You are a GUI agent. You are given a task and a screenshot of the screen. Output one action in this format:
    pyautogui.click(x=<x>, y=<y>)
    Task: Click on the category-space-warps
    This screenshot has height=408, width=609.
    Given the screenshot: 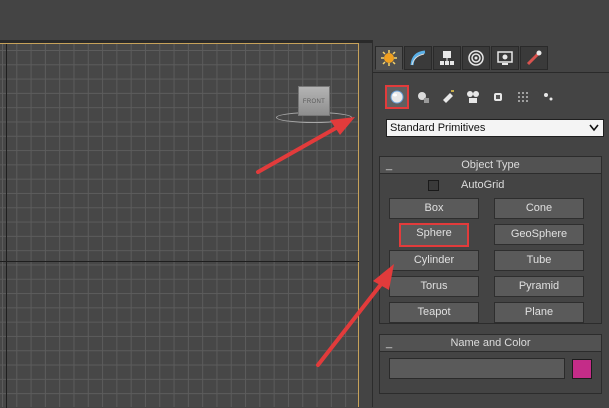 What is the action you would take?
    pyautogui.click(x=523, y=97)
    